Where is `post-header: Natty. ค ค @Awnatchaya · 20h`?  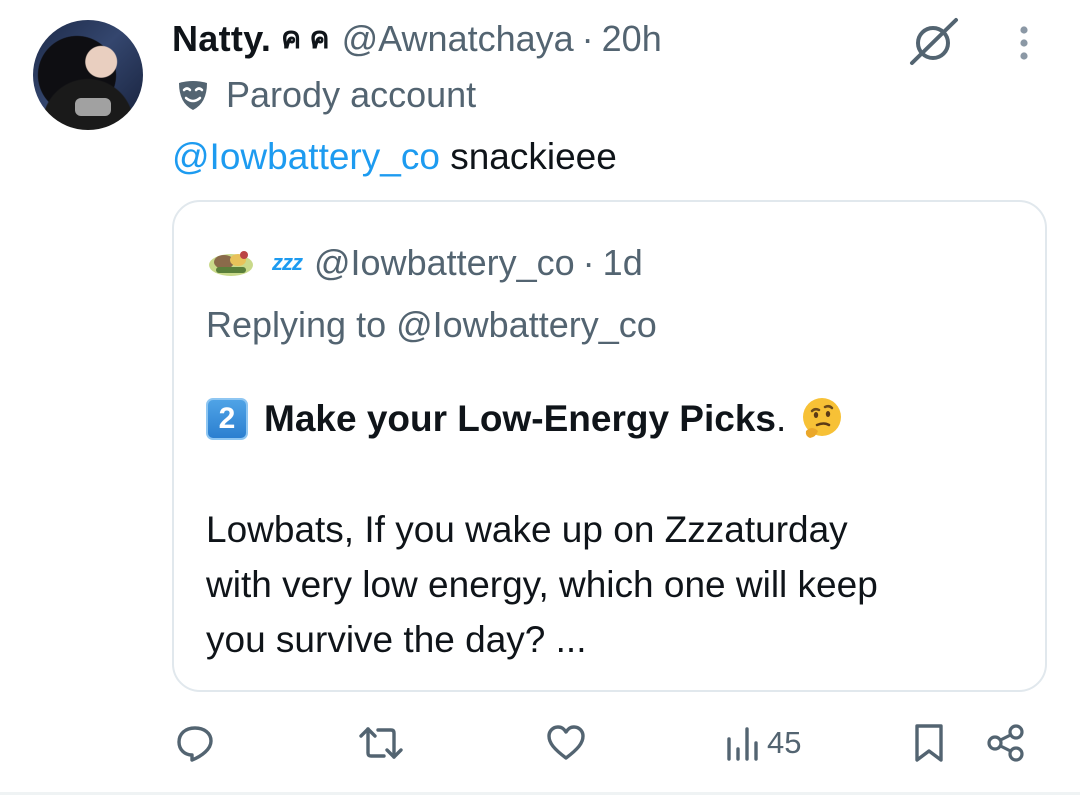
post-header: Natty. ค ค @Awnatchaya · 20h is located at coordinates (417, 39).